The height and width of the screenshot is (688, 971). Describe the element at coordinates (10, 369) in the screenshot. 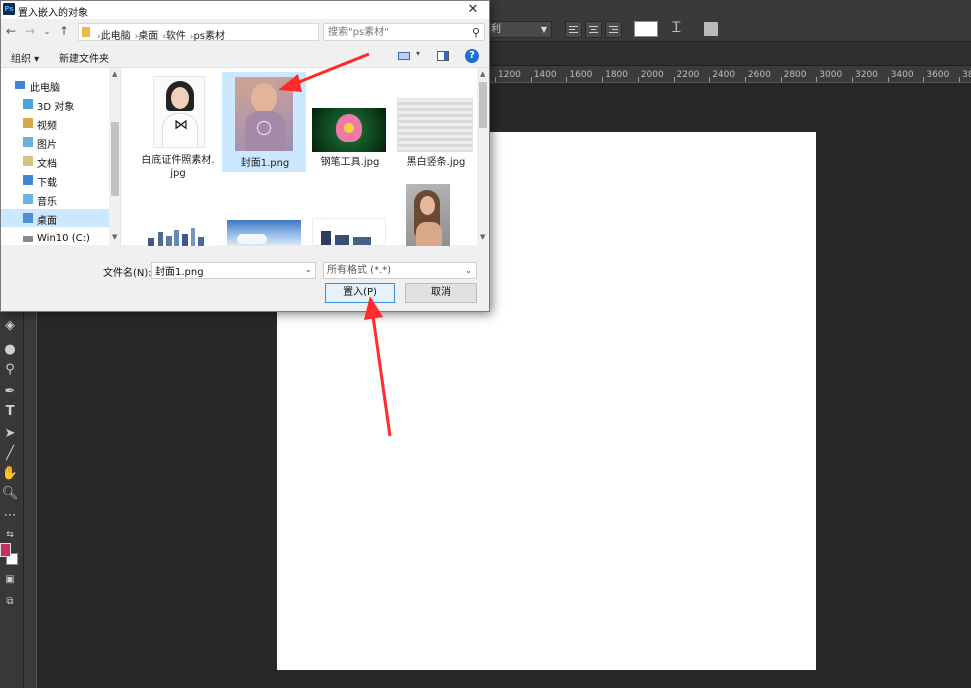

I see `dodge-icon: ⚲` at that location.